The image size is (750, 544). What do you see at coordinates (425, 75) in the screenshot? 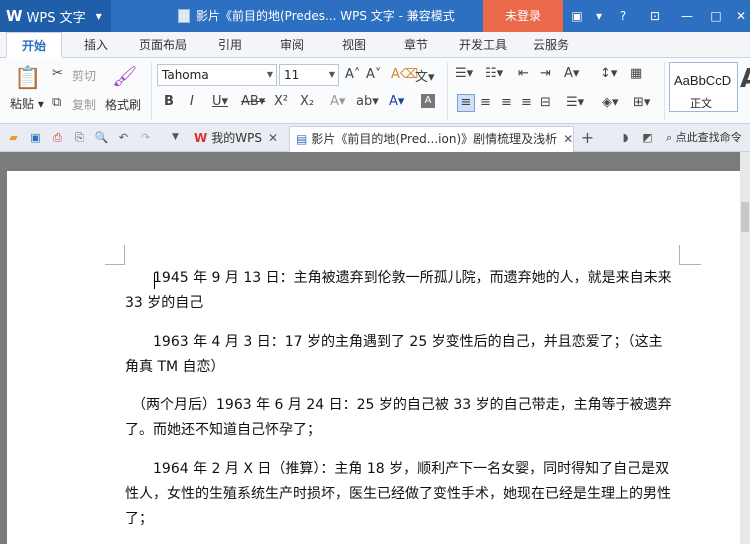
I see `phonetic-icon: 文▾` at bounding box center [425, 75].